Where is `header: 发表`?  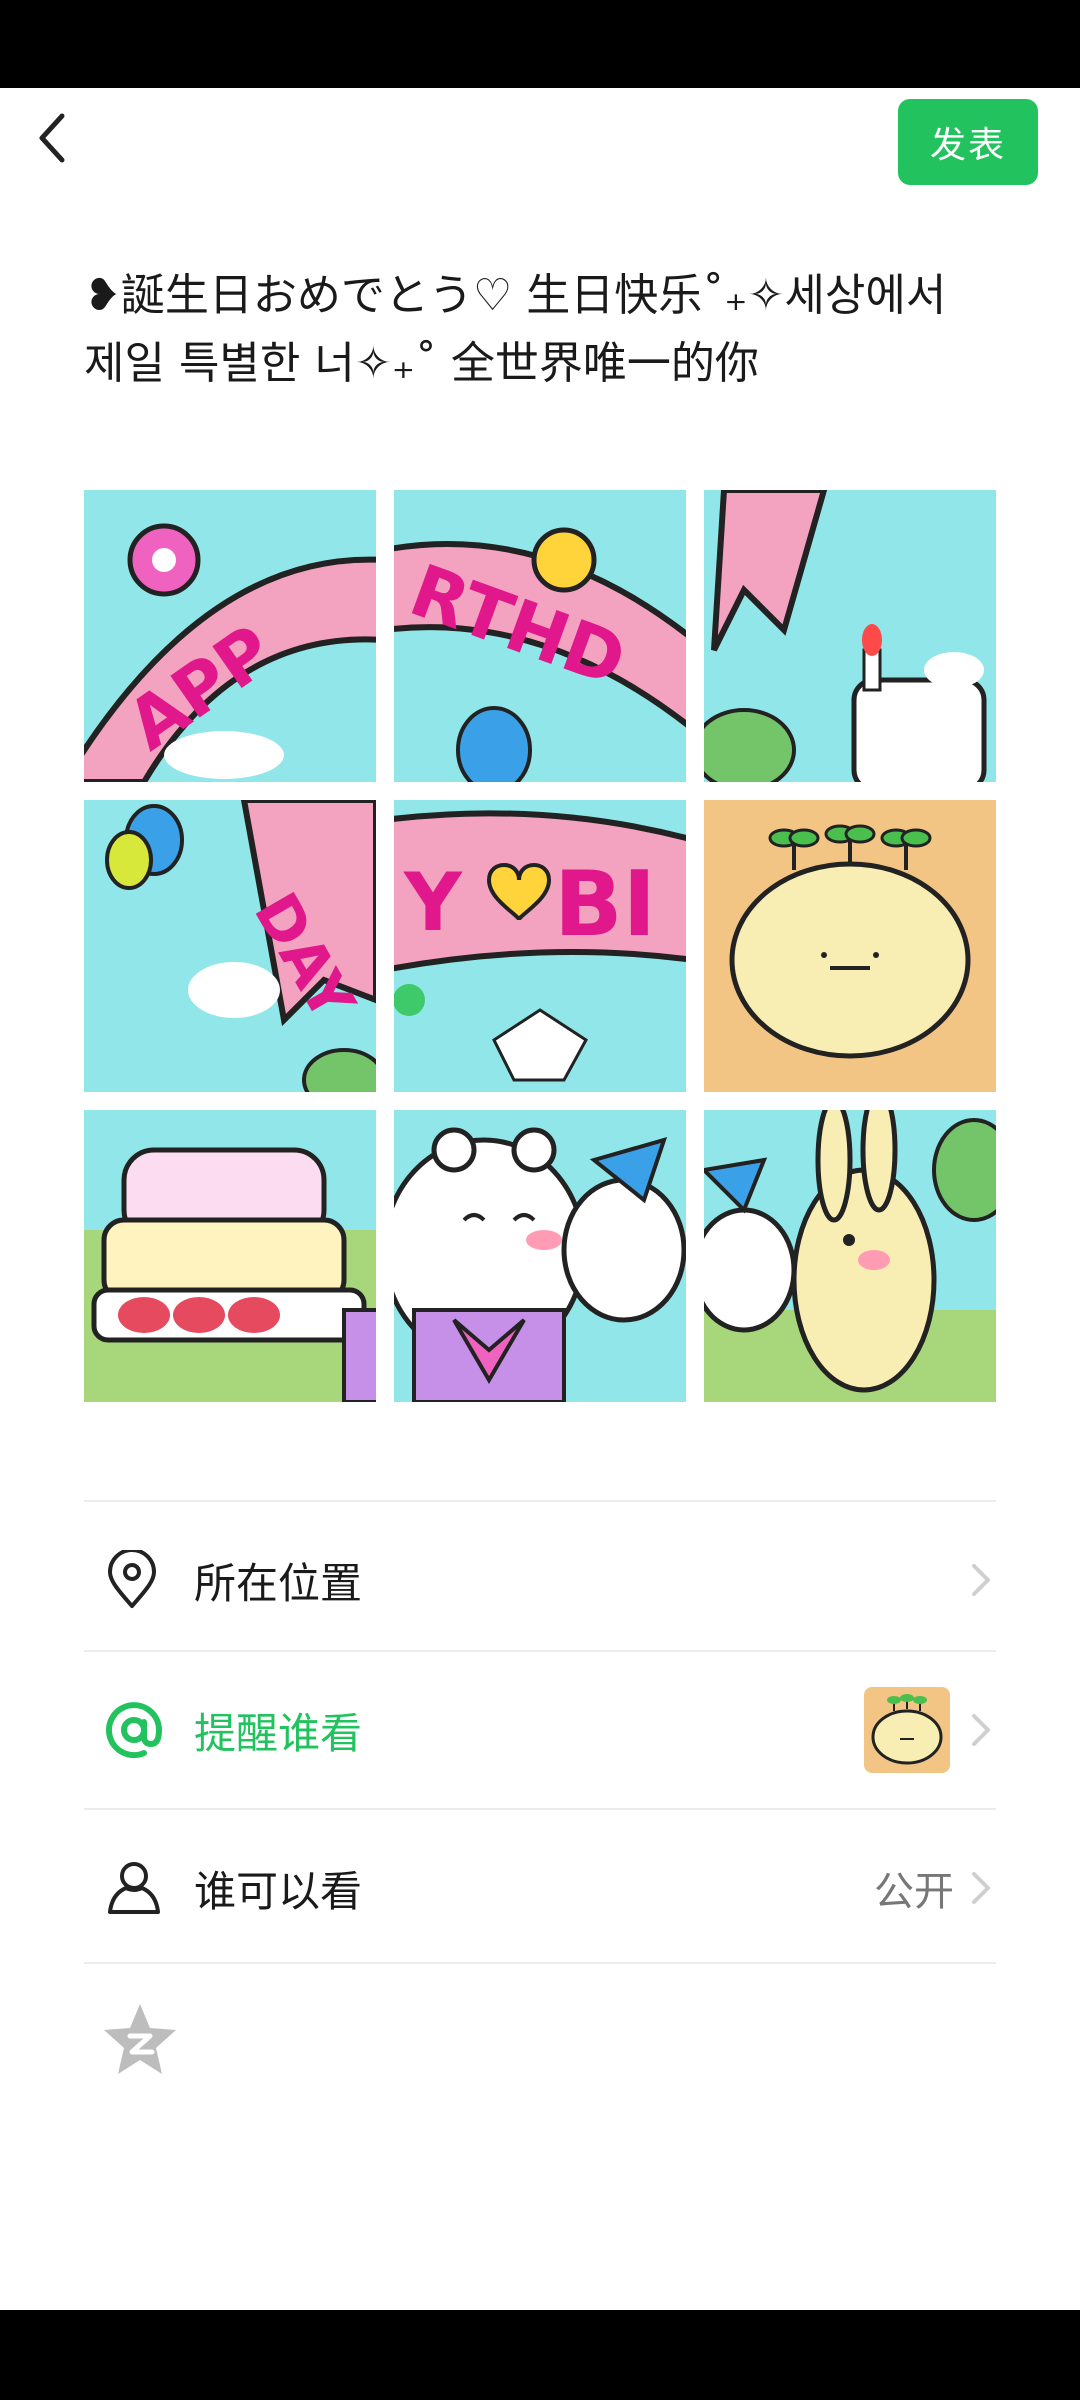 header: 发表 is located at coordinates (540, 143).